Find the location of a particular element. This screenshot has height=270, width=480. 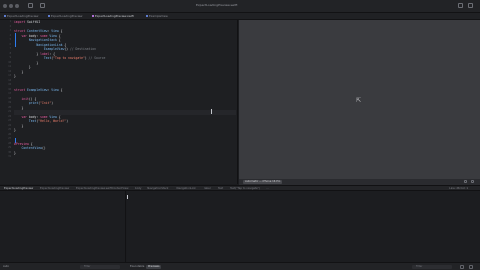

breadcrumb-item: ContentView is located at coordinates (120, 188).